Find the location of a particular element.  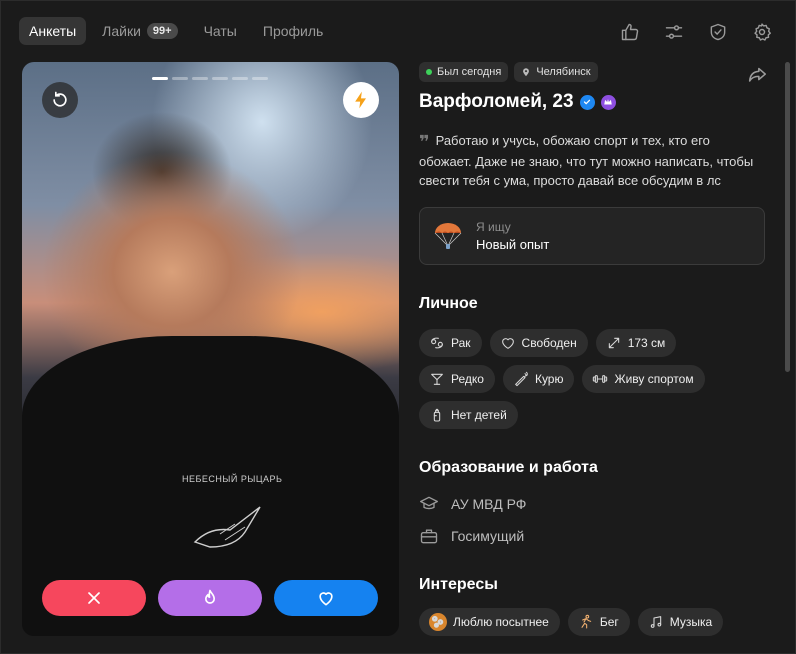

status-row: Был сегодня Челябинск is located at coordinates (592, 72).